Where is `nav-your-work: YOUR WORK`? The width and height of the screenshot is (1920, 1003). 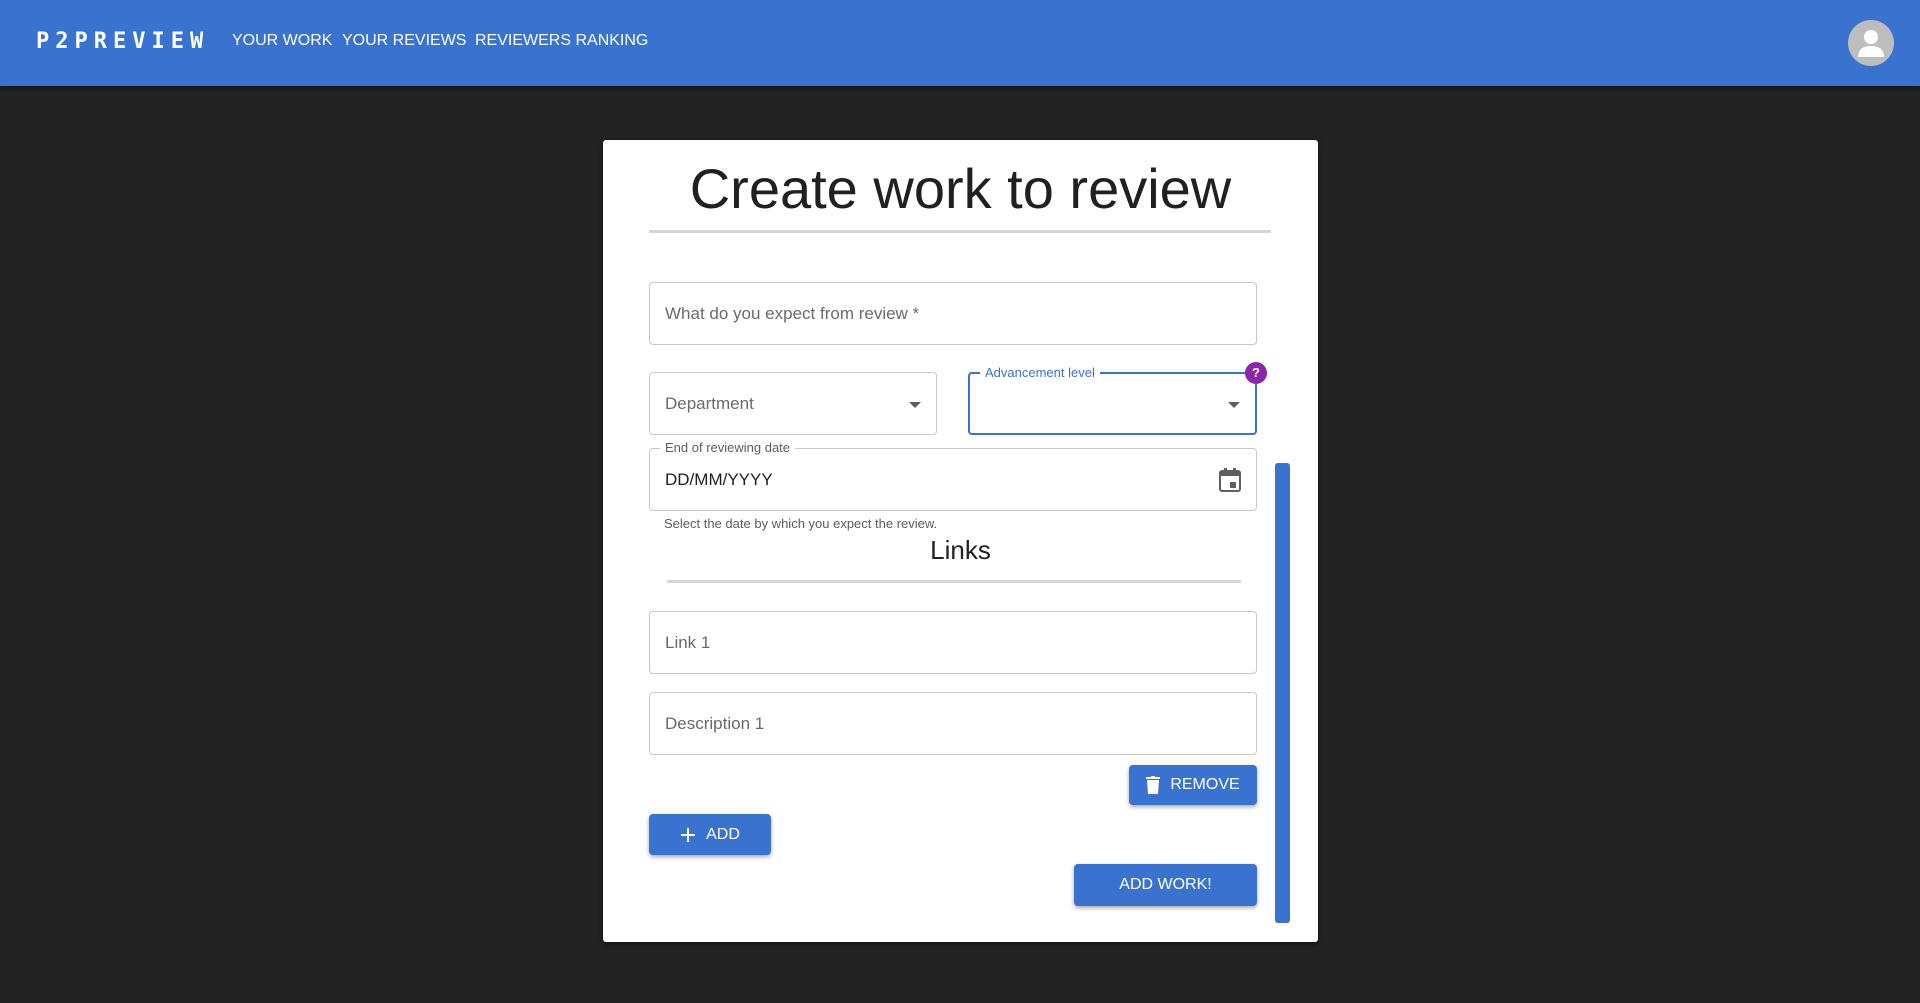
nav-your-work: YOUR WORK is located at coordinates (282, 41).